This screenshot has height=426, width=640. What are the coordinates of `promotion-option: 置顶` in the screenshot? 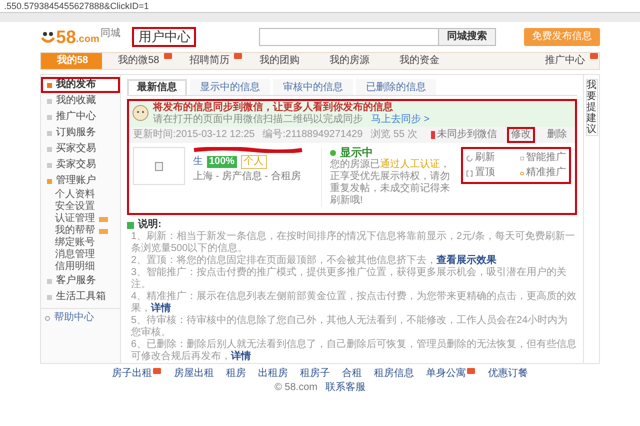 It's located at (489, 173).